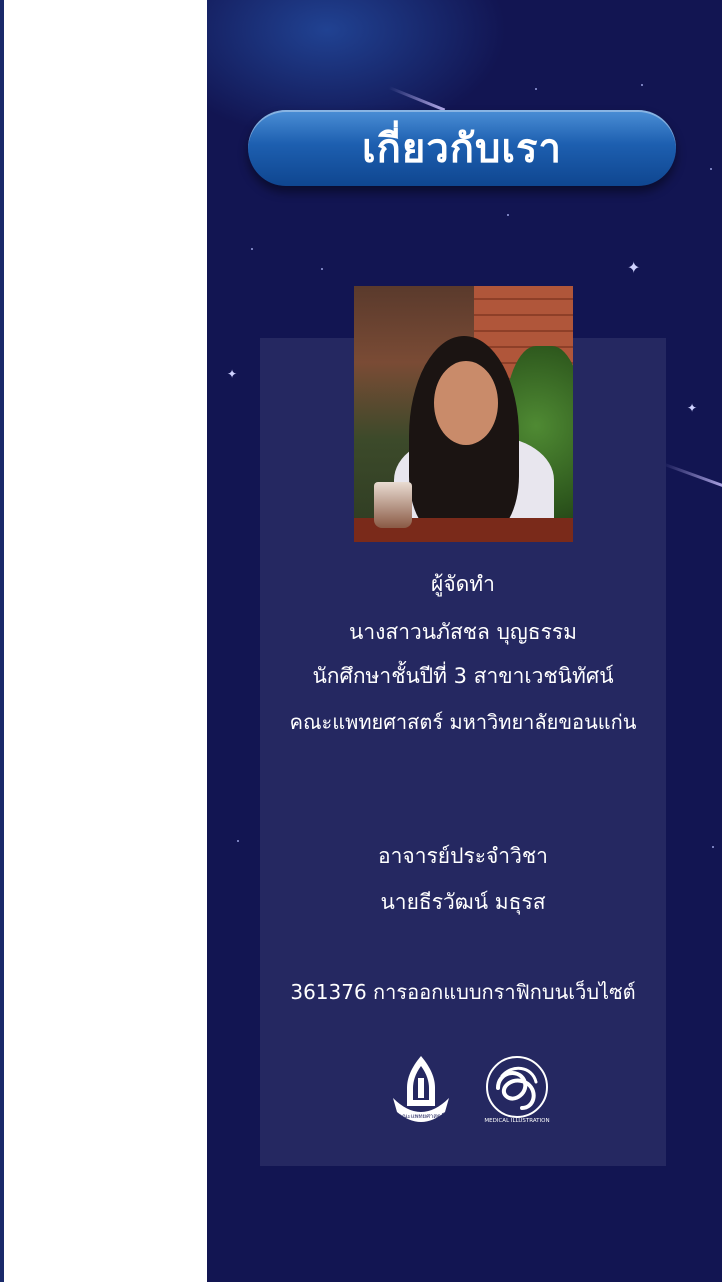 This screenshot has height=1282, width=722. What do you see at coordinates (463, 722) in the screenshot?
I see `maker-faculty: คณะแพทยศาสตร์ มหาวิทยาลัยขอนแก่น` at bounding box center [463, 722].